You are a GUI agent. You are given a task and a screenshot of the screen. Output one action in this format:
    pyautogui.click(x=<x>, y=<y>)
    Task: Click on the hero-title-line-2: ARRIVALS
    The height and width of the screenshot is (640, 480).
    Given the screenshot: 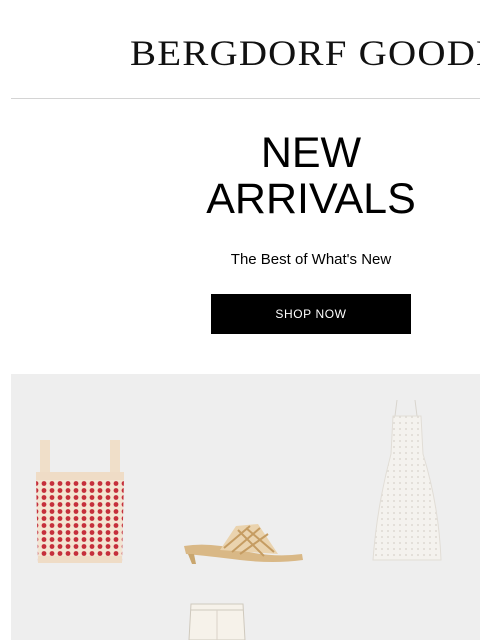 What is the action you would take?
    pyautogui.click(x=311, y=199)
    